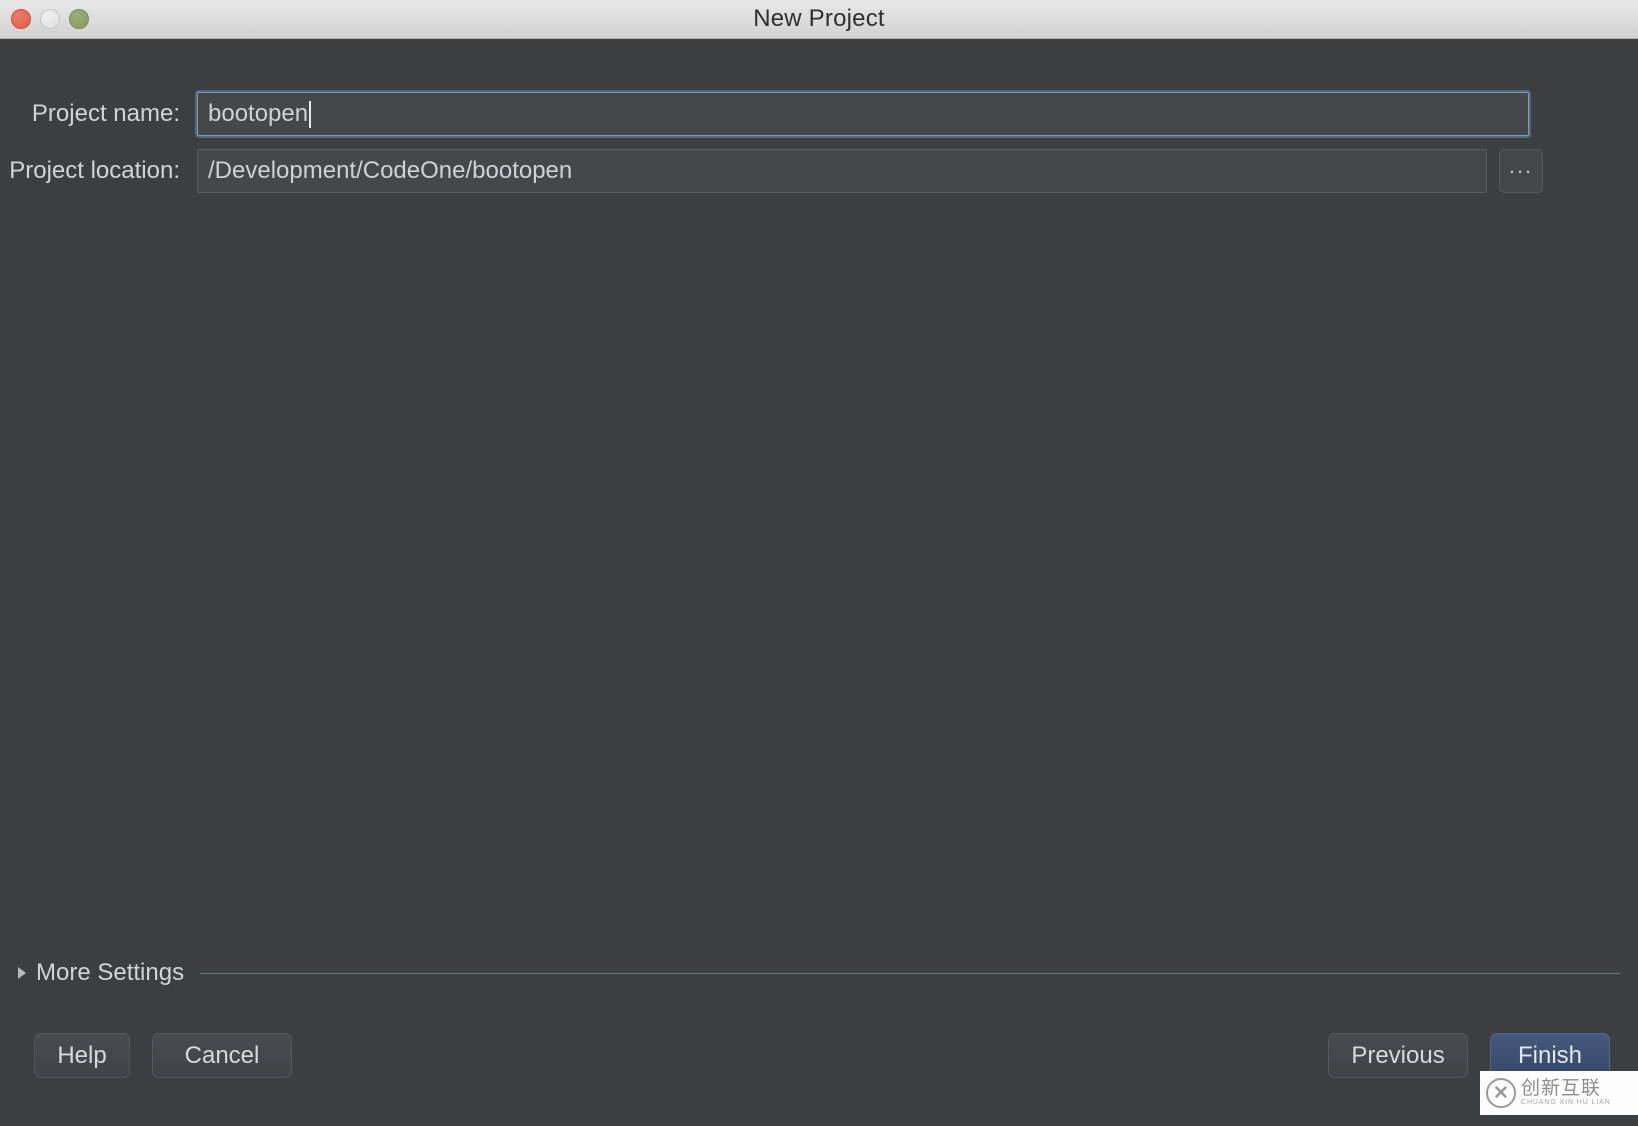 This screenshot has width=1638, height=1126. Describe the element at coordinates (1561, 1088) in the screenshot. I see `watermark-chinese: 创新互联` at that location.